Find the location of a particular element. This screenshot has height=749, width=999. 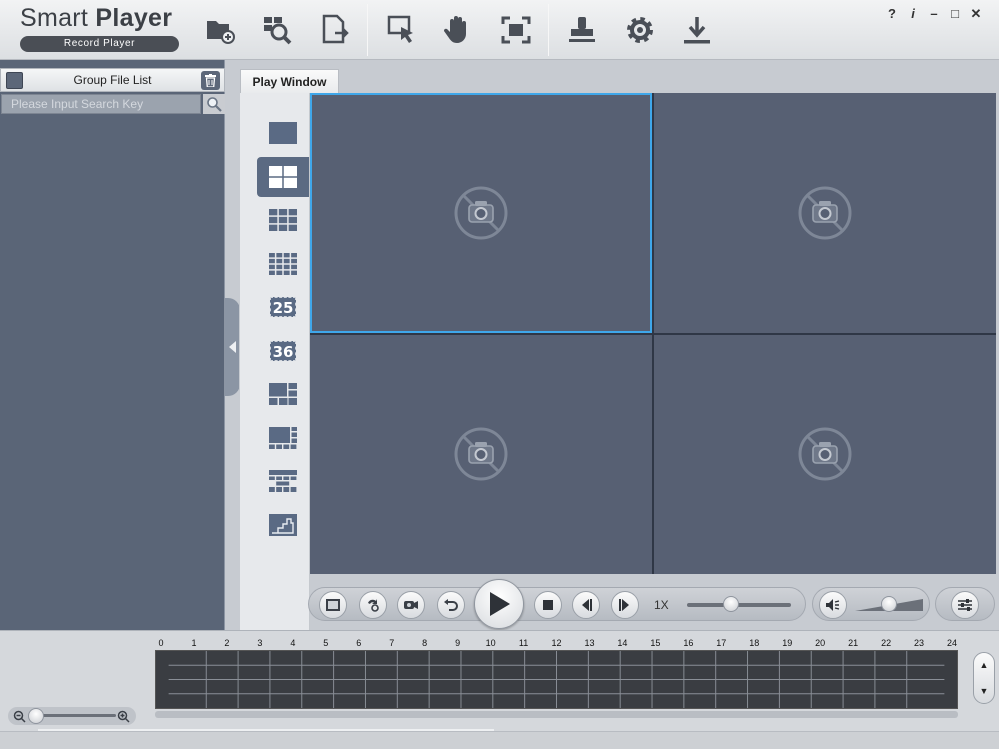

scroll-down-button: ▼ is located at coordinates (984, 691).